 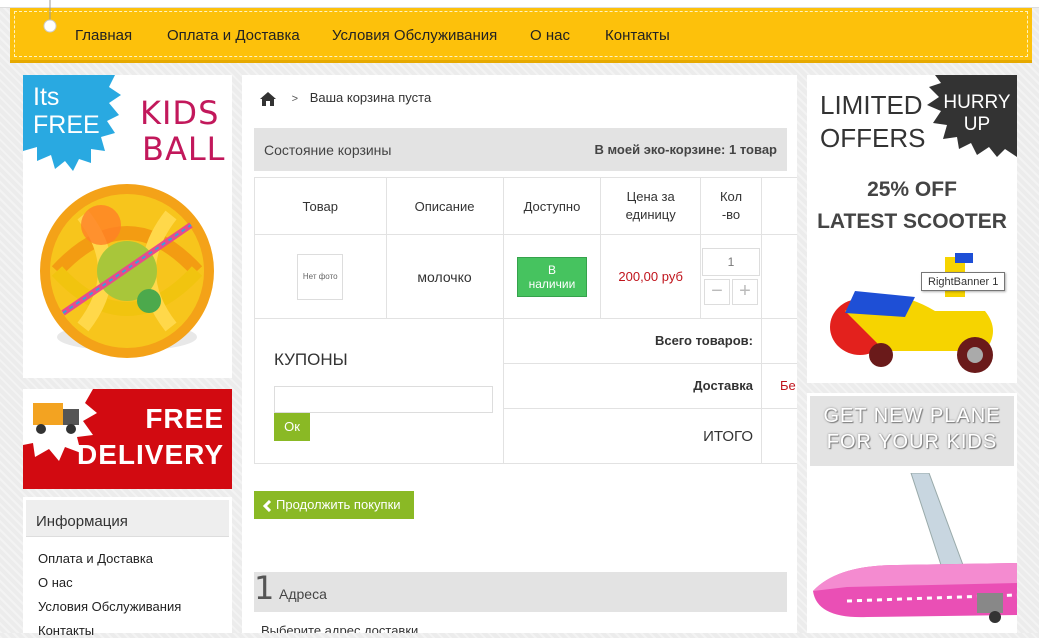 What do you see at coordinates (444, 276) in the screenshot?
I see `product-name: молочко` at bounding box center [444, 276].